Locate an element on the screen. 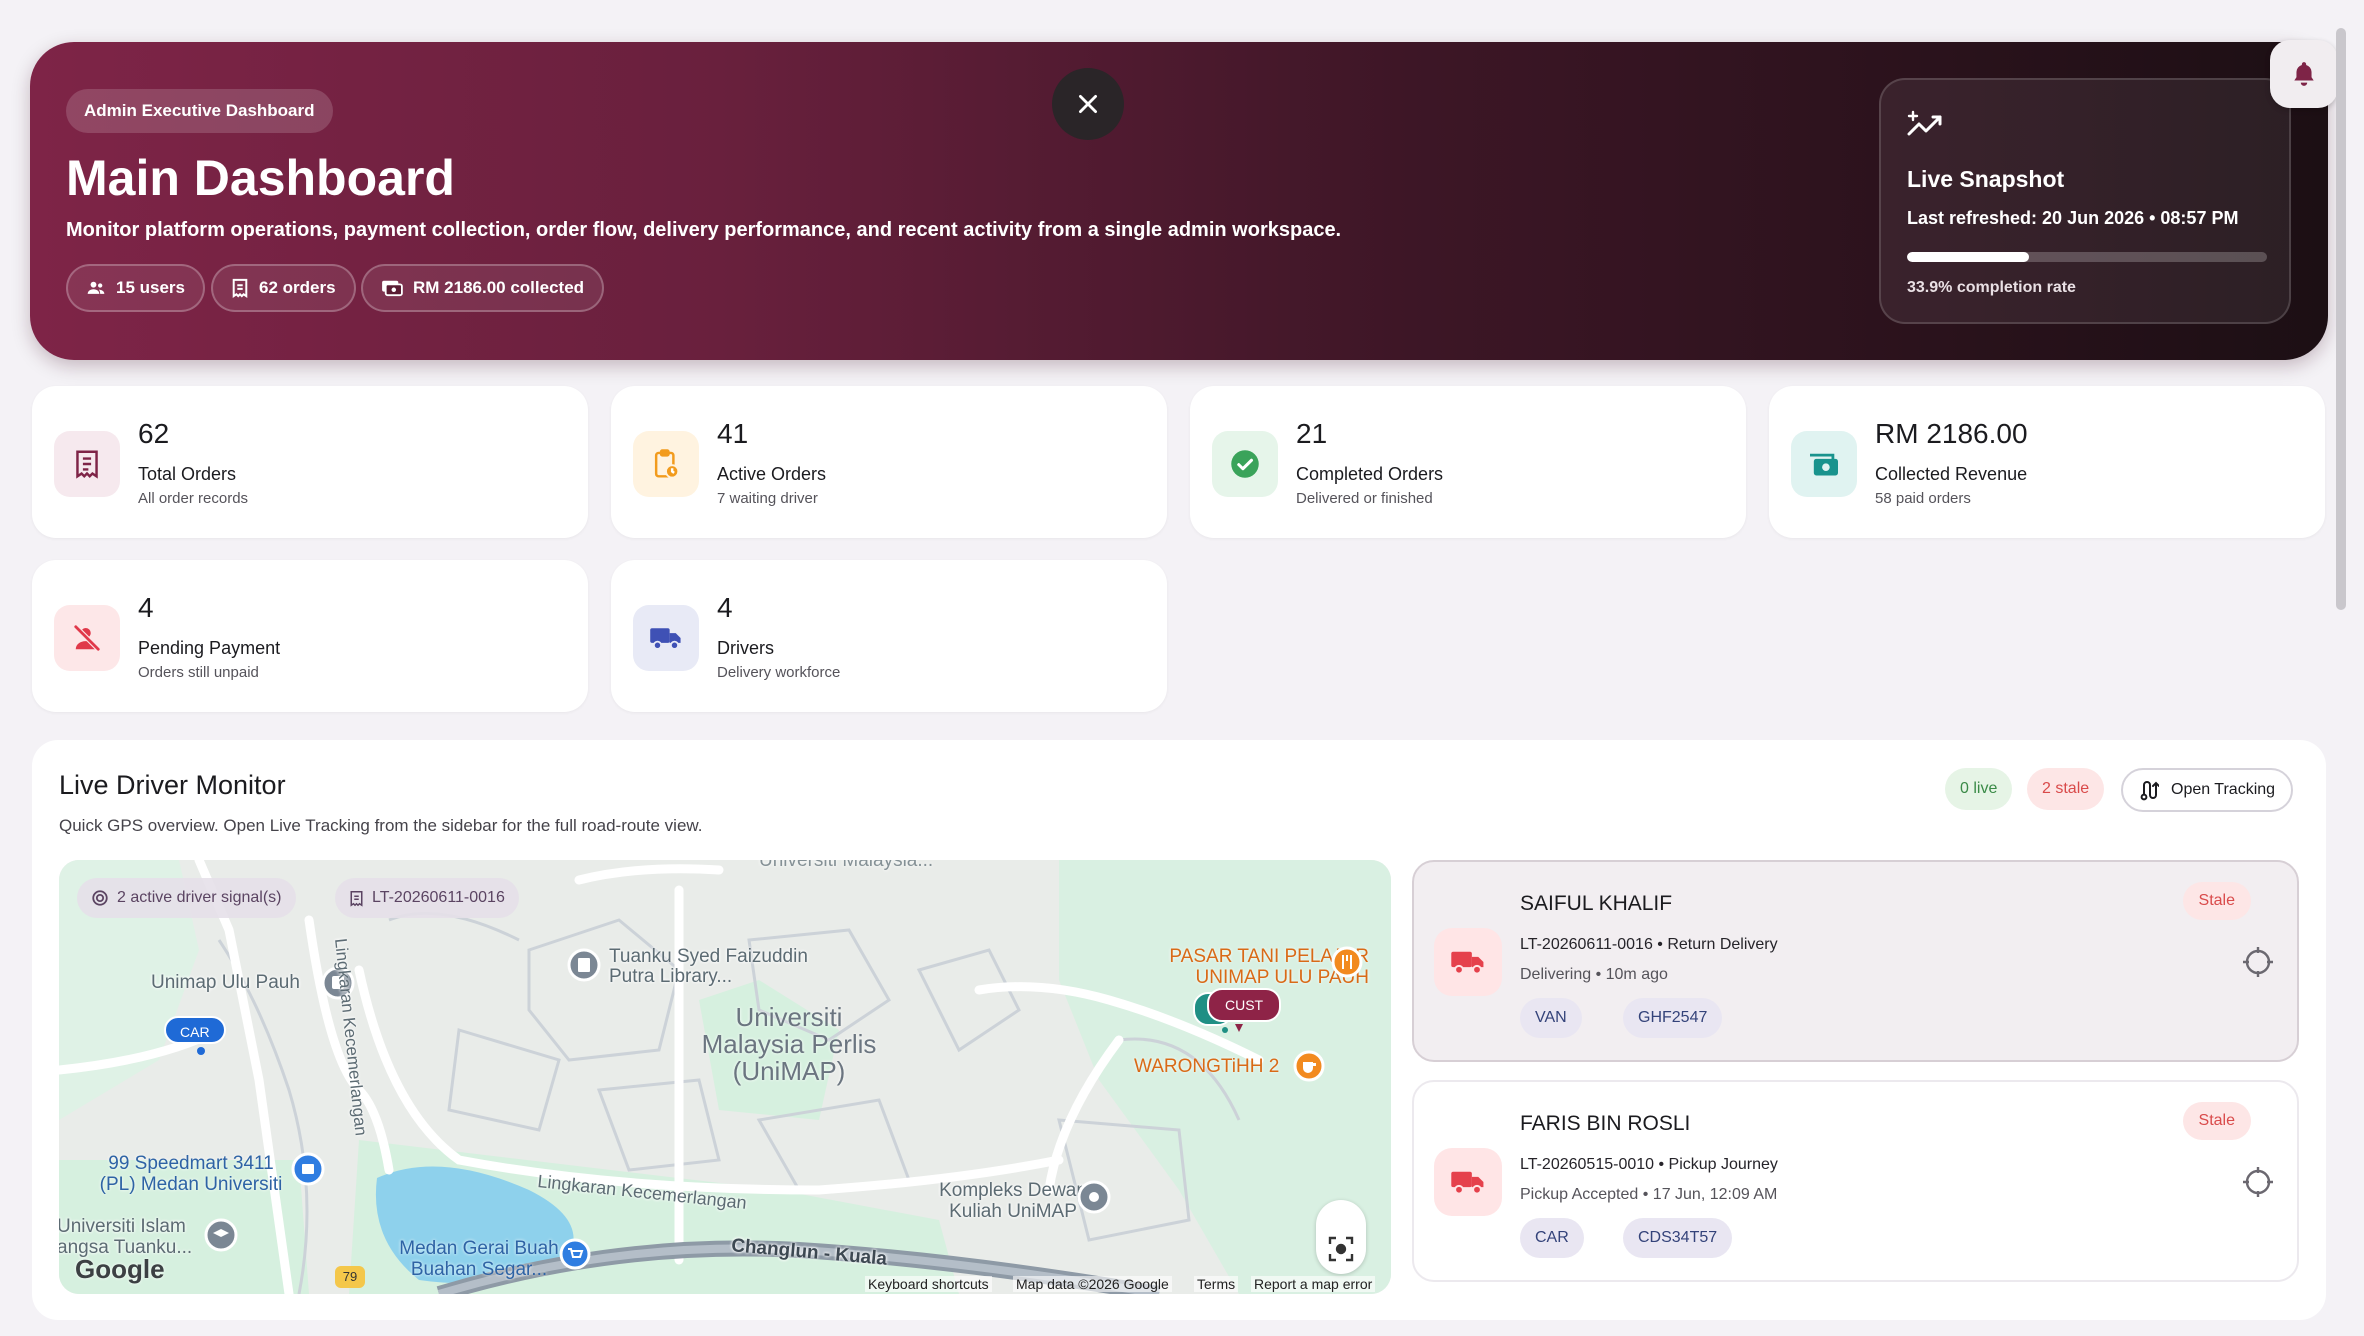  hero-badge: Admin Executive Dashboard is located at coordinates (199, 111).